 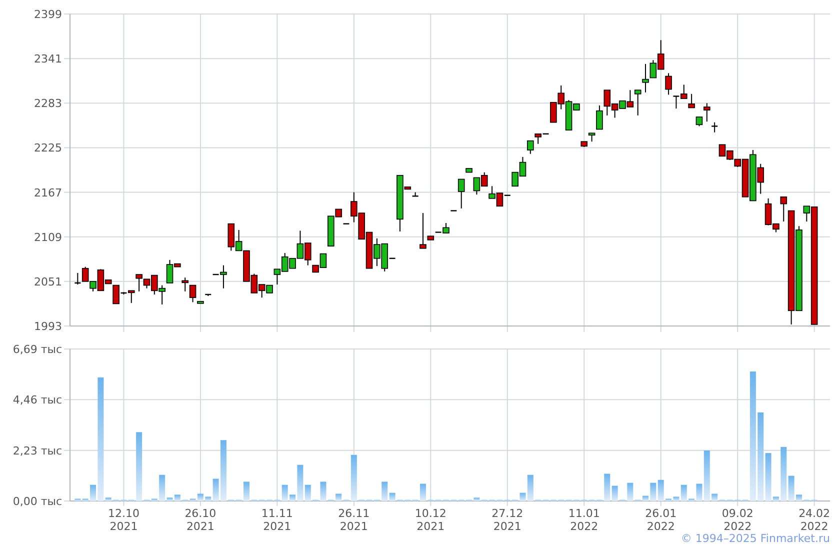 I want to click on axis-label: 26.10 2021, so click(x=200, y=518).